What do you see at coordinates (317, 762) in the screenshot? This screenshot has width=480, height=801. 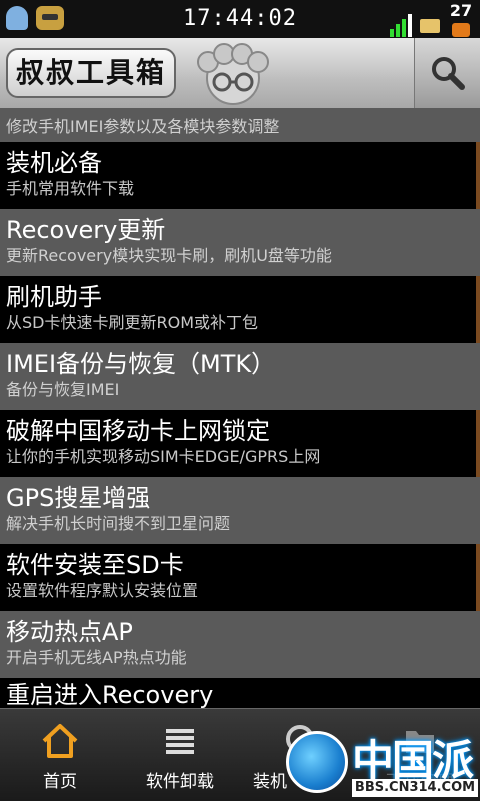 I see `watermark-circle-icon` at bounding box center [317, 762].